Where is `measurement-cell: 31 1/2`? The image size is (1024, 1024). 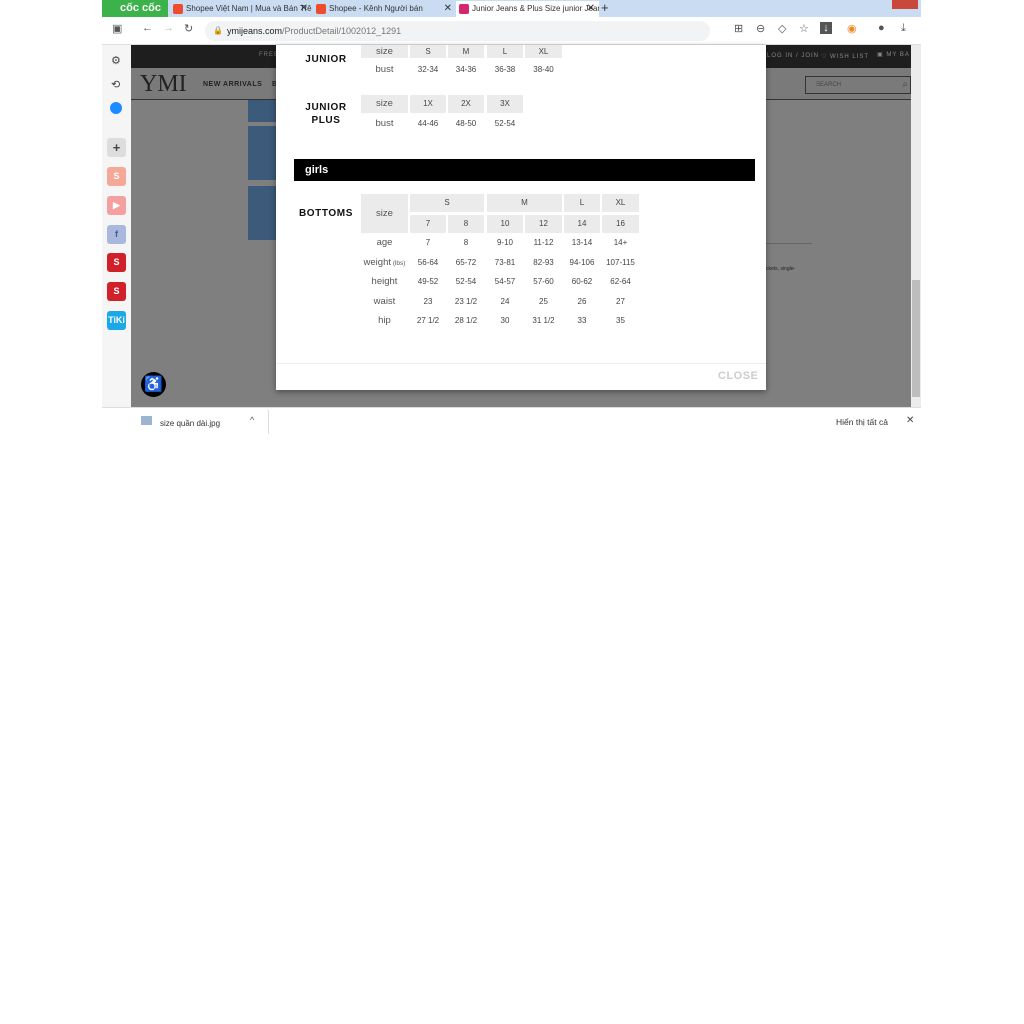 measurement-cell: 31 1/2 is located at coordinates (543, 320).